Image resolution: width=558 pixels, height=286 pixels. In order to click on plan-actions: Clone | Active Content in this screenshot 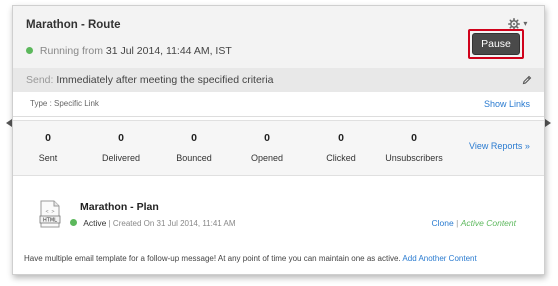, I will do `click(474, 223)`.